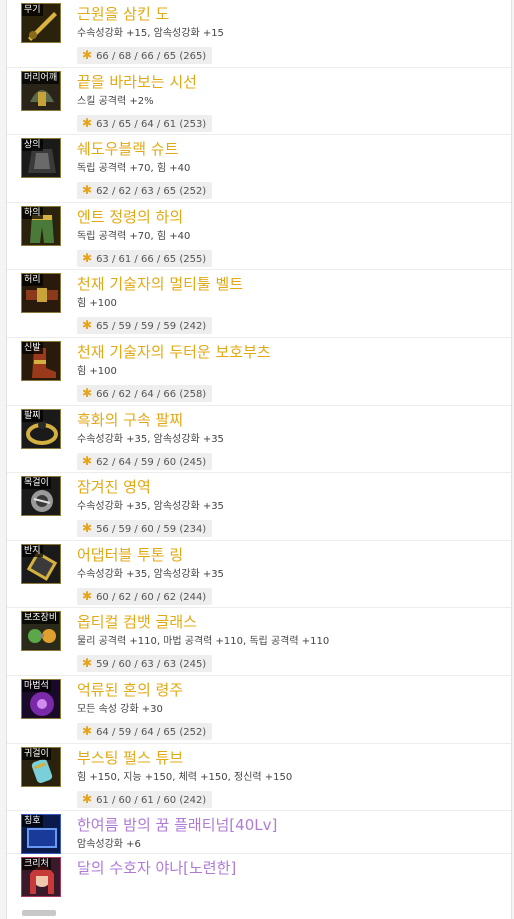  Describe the element at coordinates (32, 145) in the screenshot. I see `slot-label: 상의` at that location.